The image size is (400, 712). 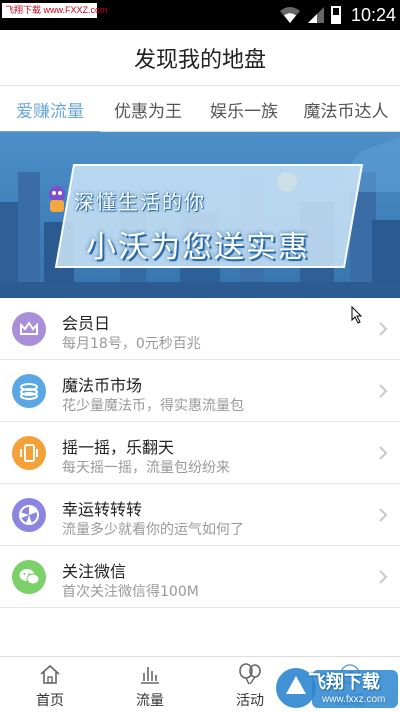 What do you see at coordinates (198, 247) in the screenshot?
I see `banner-slogan: 小沃为您送实惠` at bounding box center [198, 247].